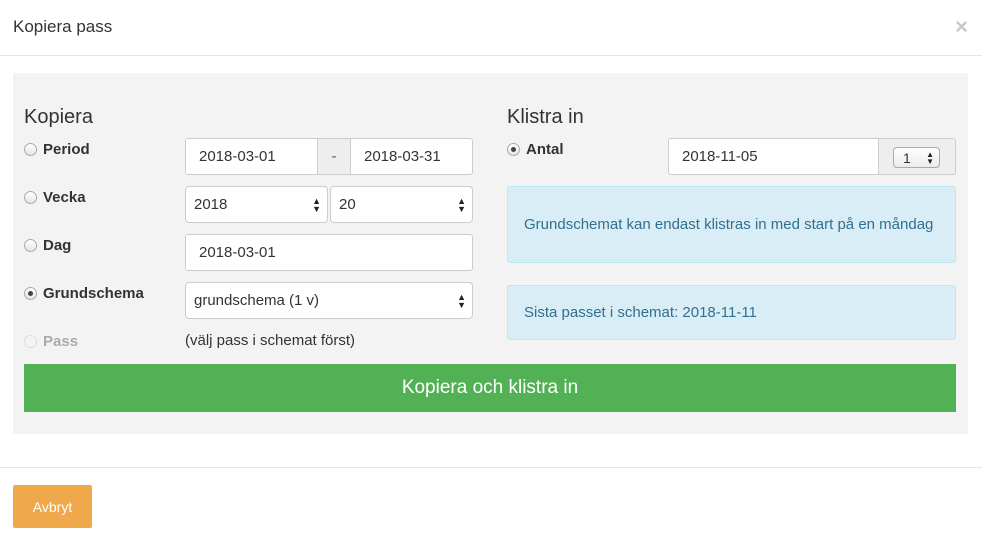 This screenshot has height=541, width=982. Describe the element at coordinates (640, 312) in the screenshot. I see `info-last-text: Sista passet i schemat: 2018-11-11` at that location.